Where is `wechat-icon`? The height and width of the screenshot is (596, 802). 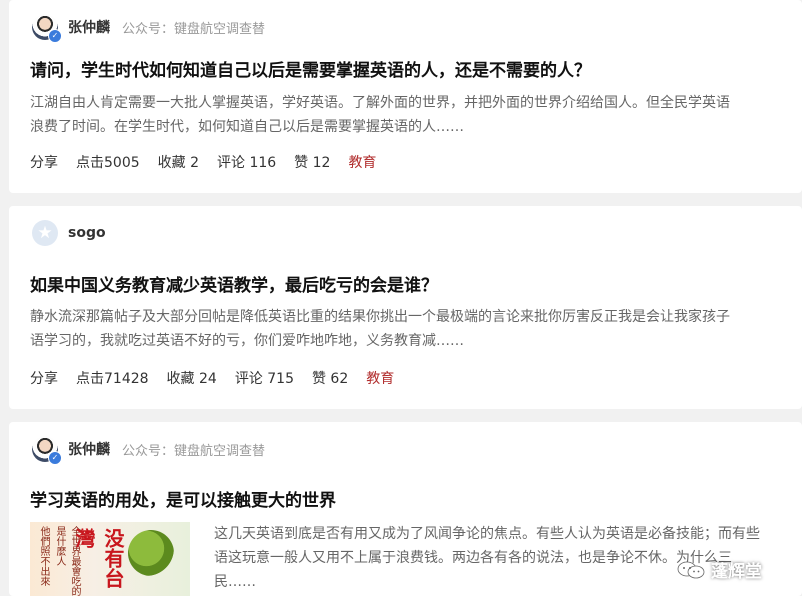 wechat-icon is located at coordinates (691, 569).